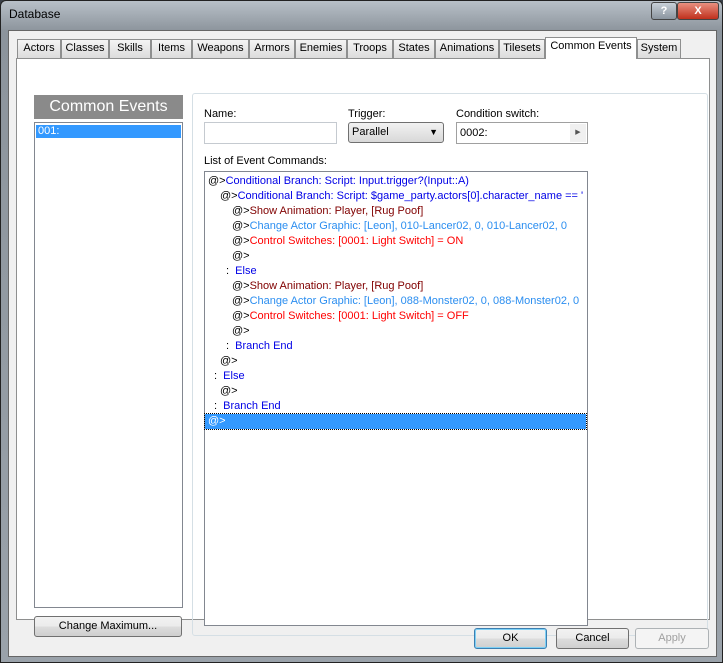 This screenshot has width=723, height=663. What do you see at coordinates (270, 133) in the screenshot?
I see `name-input` at bounding box center [270, 133].